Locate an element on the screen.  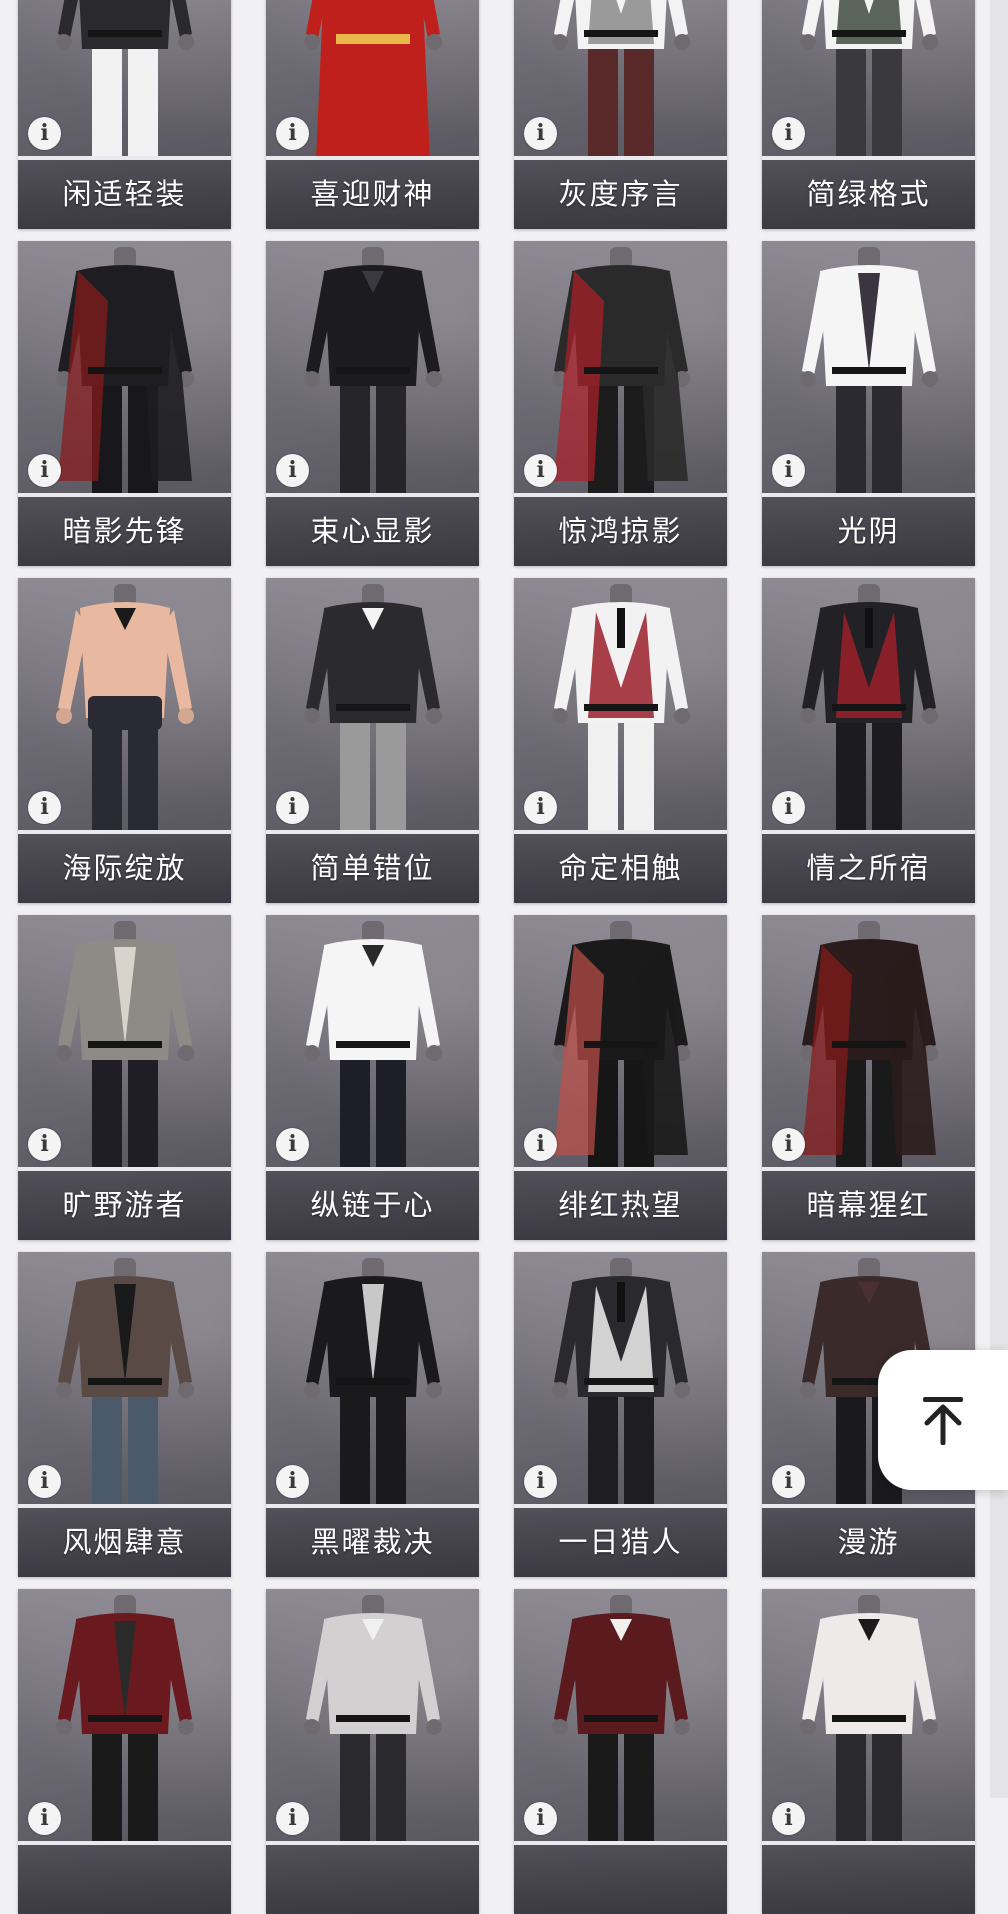
scroll-to-top-button is located at coordinates (943, 1420).